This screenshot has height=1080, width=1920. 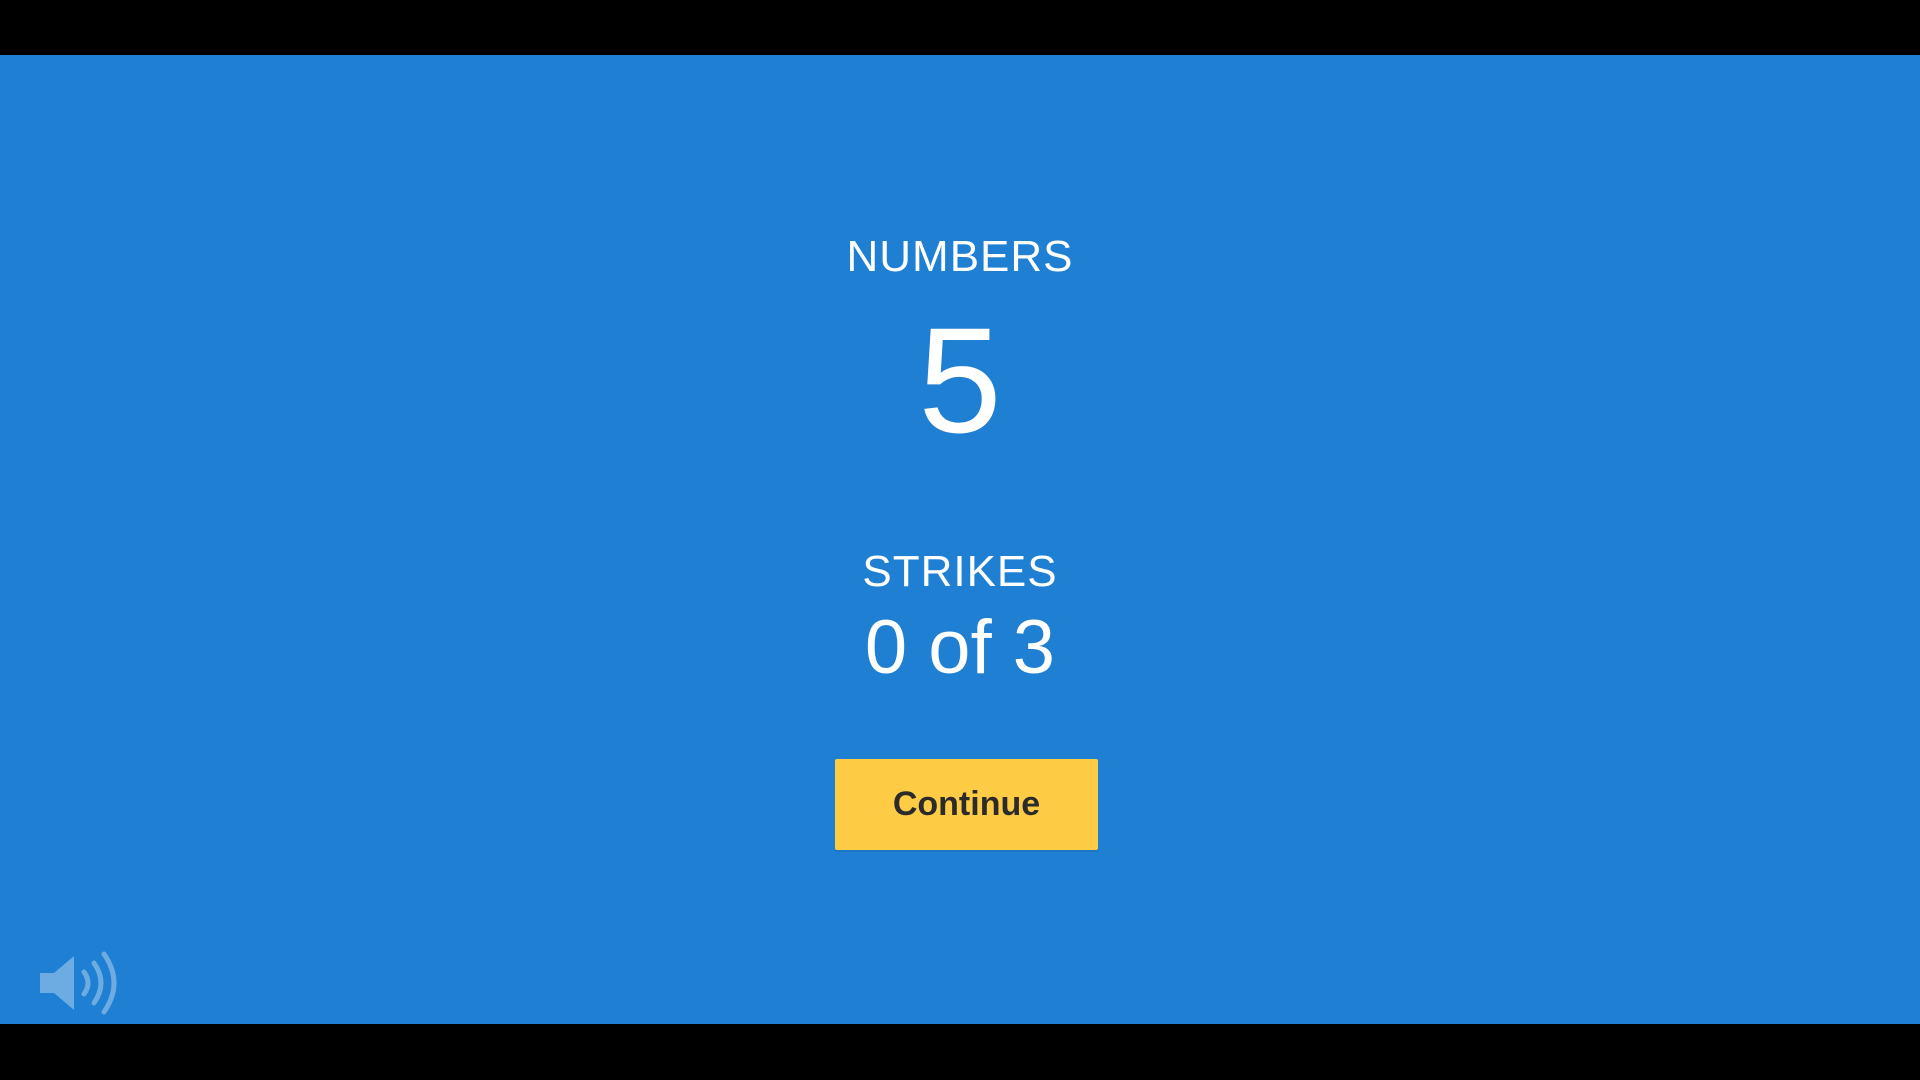 What do you see at coordinates (960, 647) in the screenshot?
I see `strikes-value: 0 of 3` at bounding box center [960, 647].